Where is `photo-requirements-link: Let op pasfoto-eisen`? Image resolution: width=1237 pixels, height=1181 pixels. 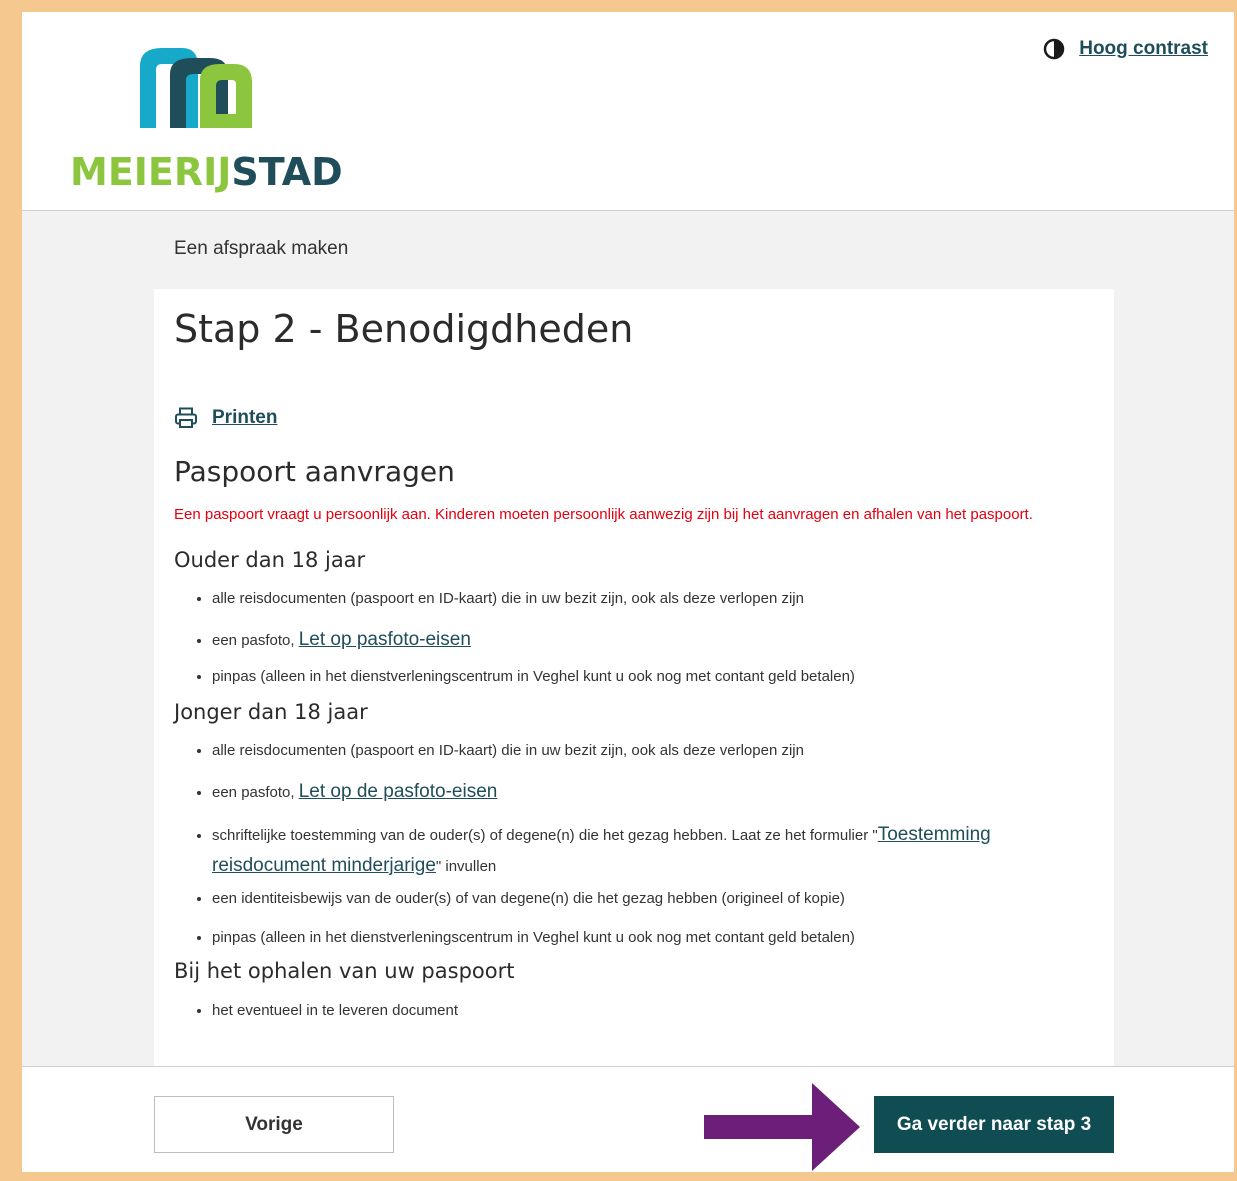 photo-requirements-link: Let op pasfoto-eisen is located at coordinates (385, 639).